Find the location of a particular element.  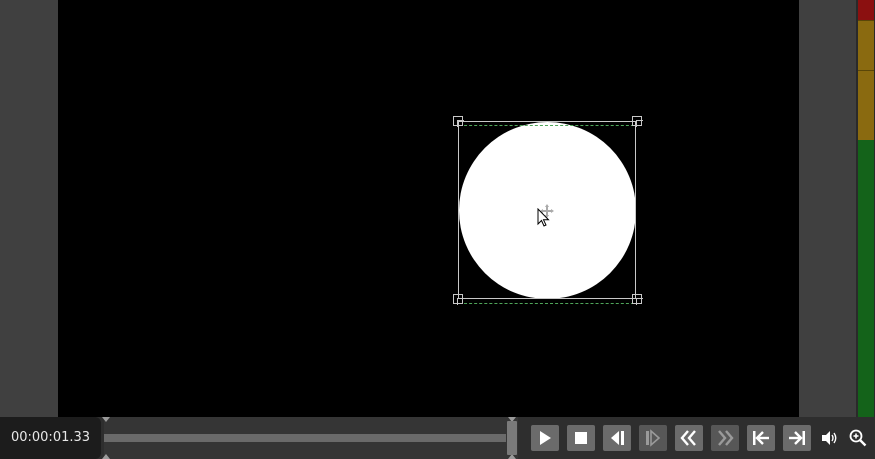

in-marker-bottom is located at coordinates (106, 456).